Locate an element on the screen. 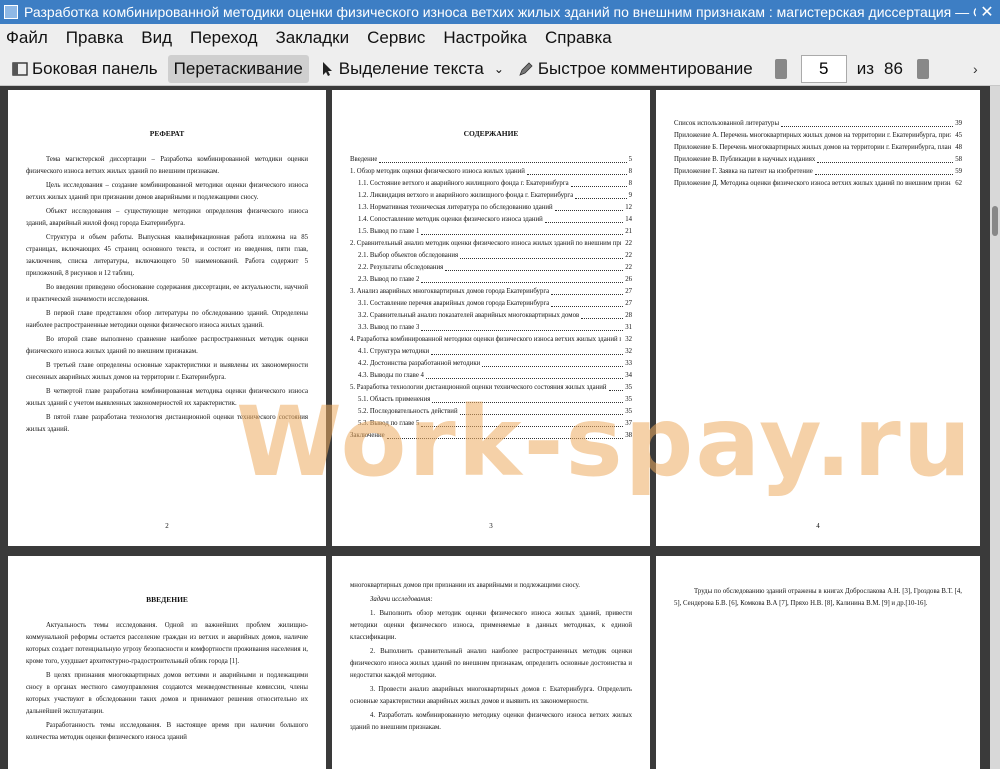 The image size is (1000, 769). sidebar-toggle-button: Боковая панель is located at coordinates (85, 69).